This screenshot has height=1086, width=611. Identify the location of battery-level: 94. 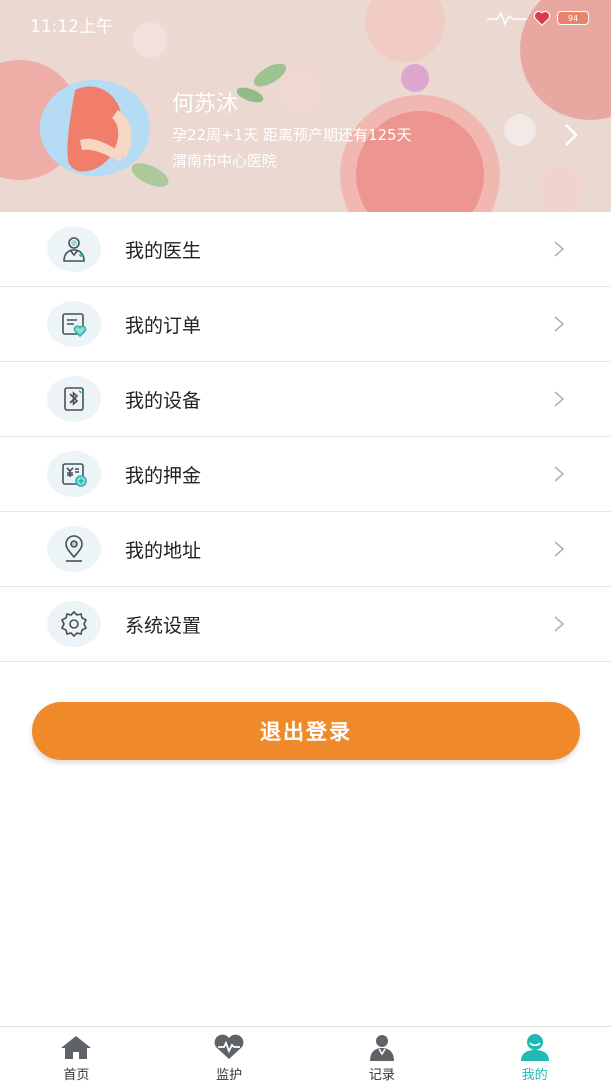
(573, 18).